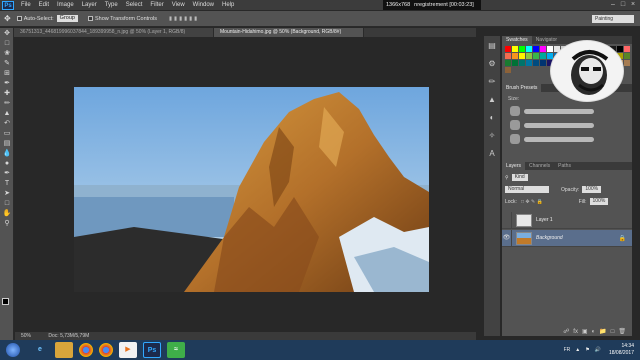 This screenshot has width=640, height=360. Describe the element at coordinates (585, 332) in the screenshot. I see `mask-icon: ▣` at that location.